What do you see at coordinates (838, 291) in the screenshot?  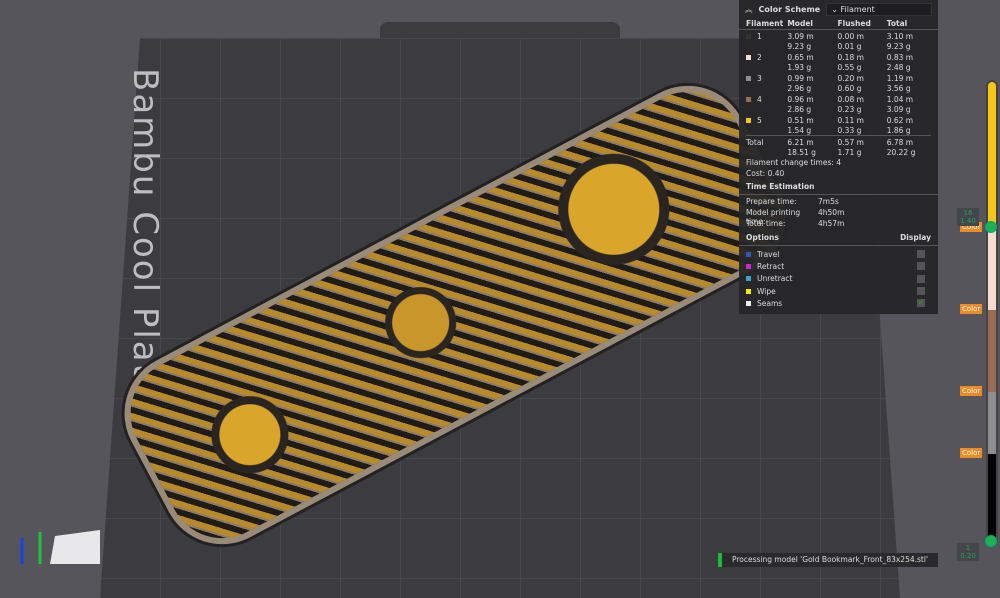 I see `option-wipe: Wipe` at bounding box center [838, 291].